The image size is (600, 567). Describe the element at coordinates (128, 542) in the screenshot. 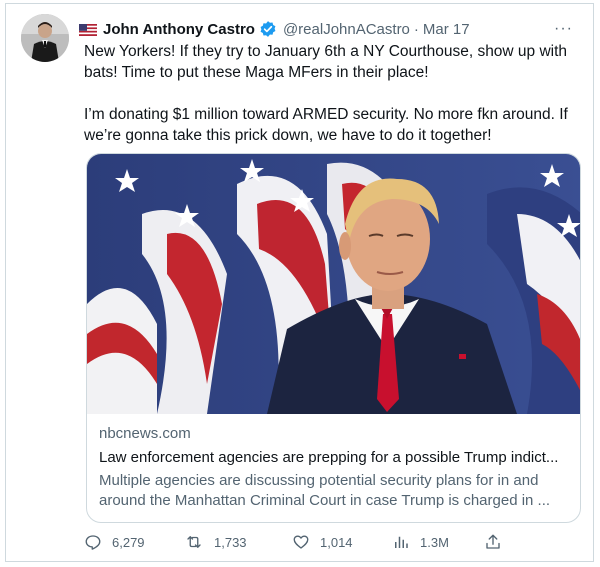

I see `reply-count: 6,279` at that location.